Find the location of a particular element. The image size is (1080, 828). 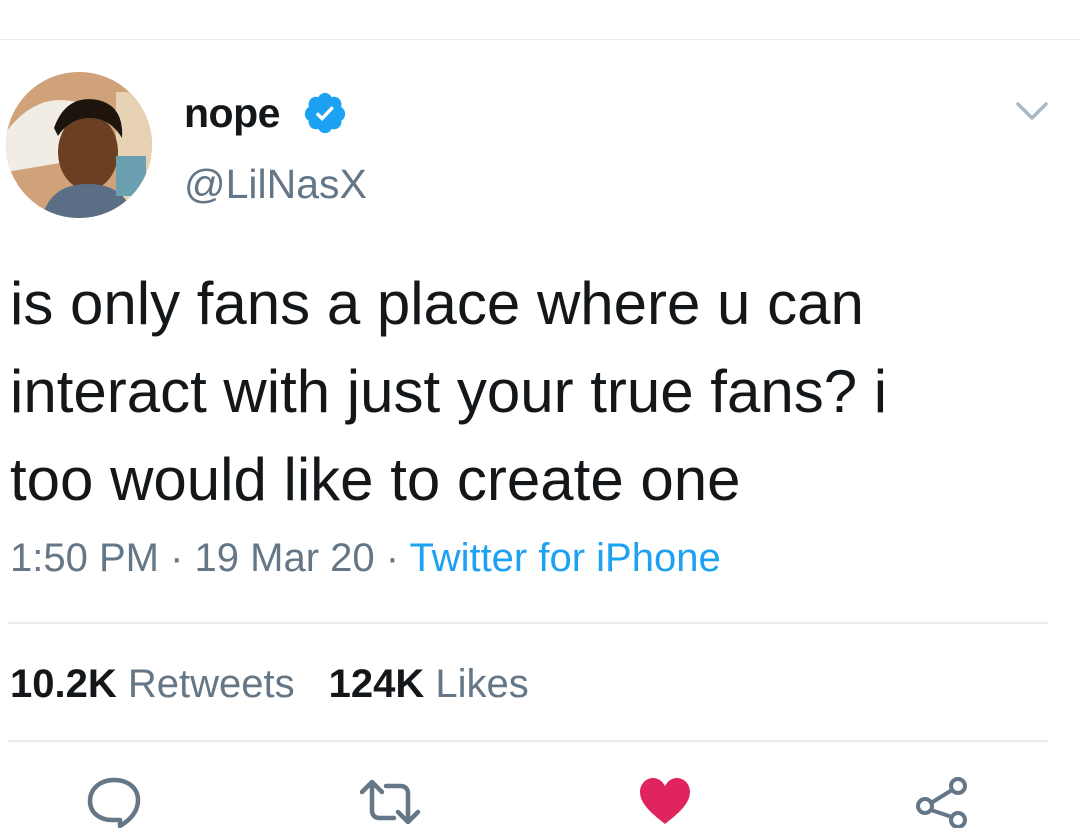

heart-icon is located at coordinates (665, 801).